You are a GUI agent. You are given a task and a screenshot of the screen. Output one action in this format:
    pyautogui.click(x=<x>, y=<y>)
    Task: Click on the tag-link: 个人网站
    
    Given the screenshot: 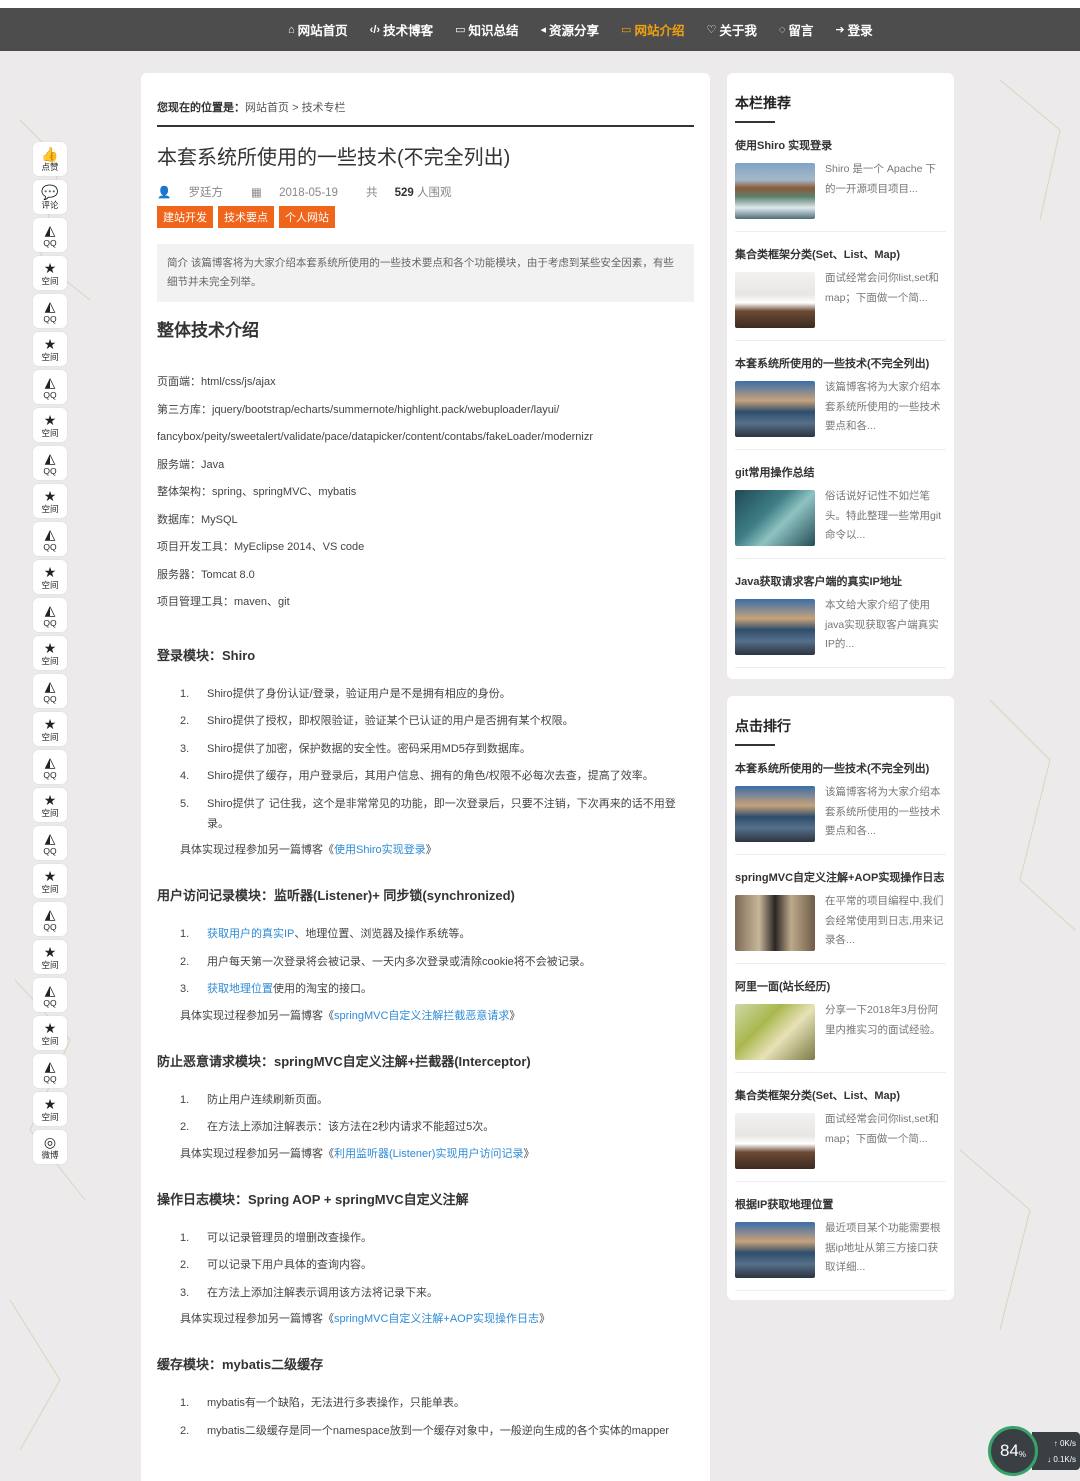 What is the action you would take?
    pyautogui.click(x=307, y=217)
    